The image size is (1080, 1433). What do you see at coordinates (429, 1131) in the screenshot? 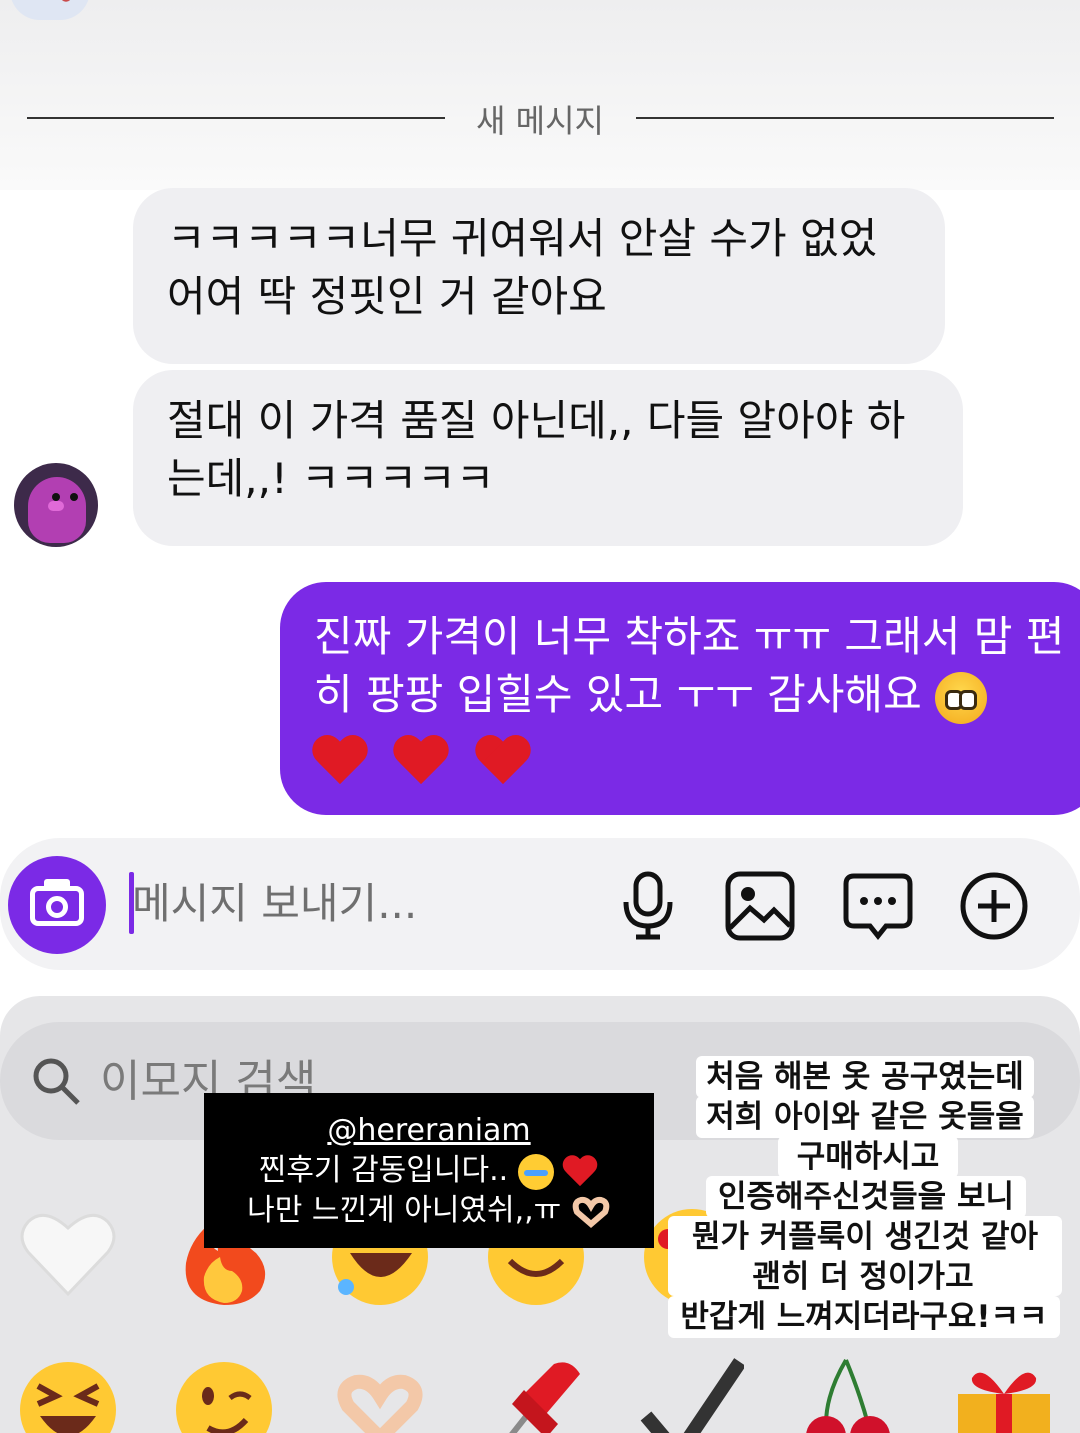
I see `mention-handle: @hereraniam` at bounding box center [429, 1131].